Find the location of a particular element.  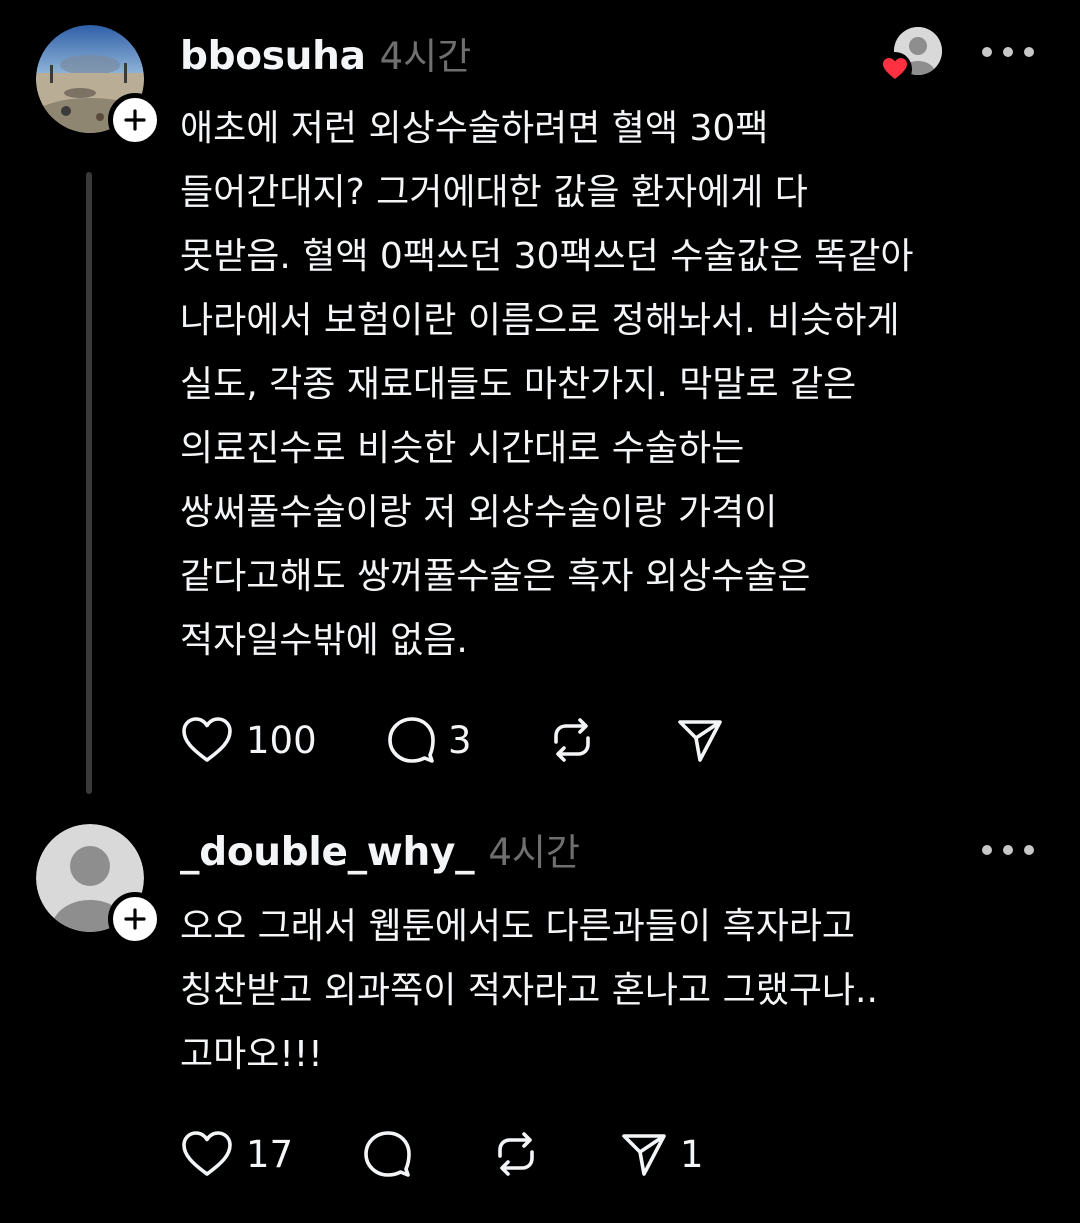

like-button: 100 is located at coordinates (283, 740).